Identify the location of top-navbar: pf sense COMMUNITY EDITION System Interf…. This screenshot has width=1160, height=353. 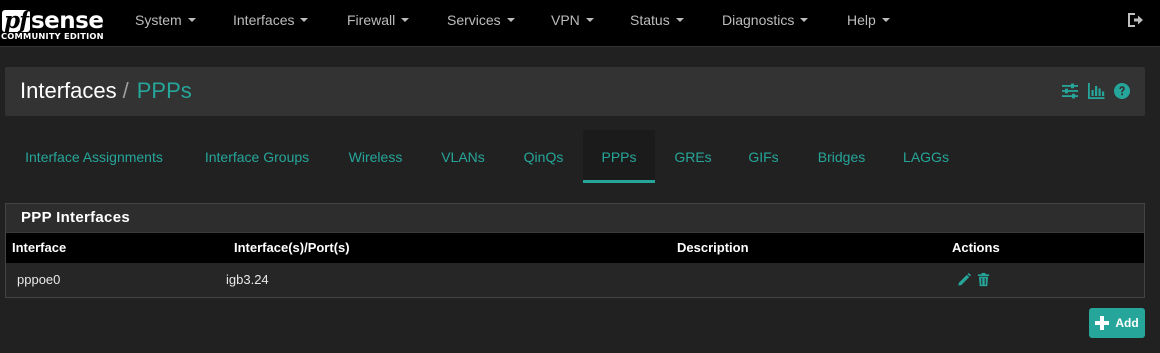
(580, 23).